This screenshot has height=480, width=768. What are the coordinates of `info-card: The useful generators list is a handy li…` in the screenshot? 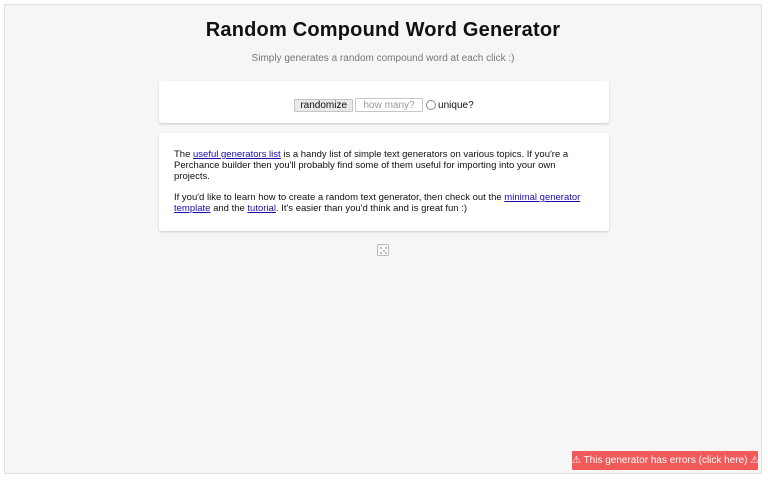 It's located at (384, 182).